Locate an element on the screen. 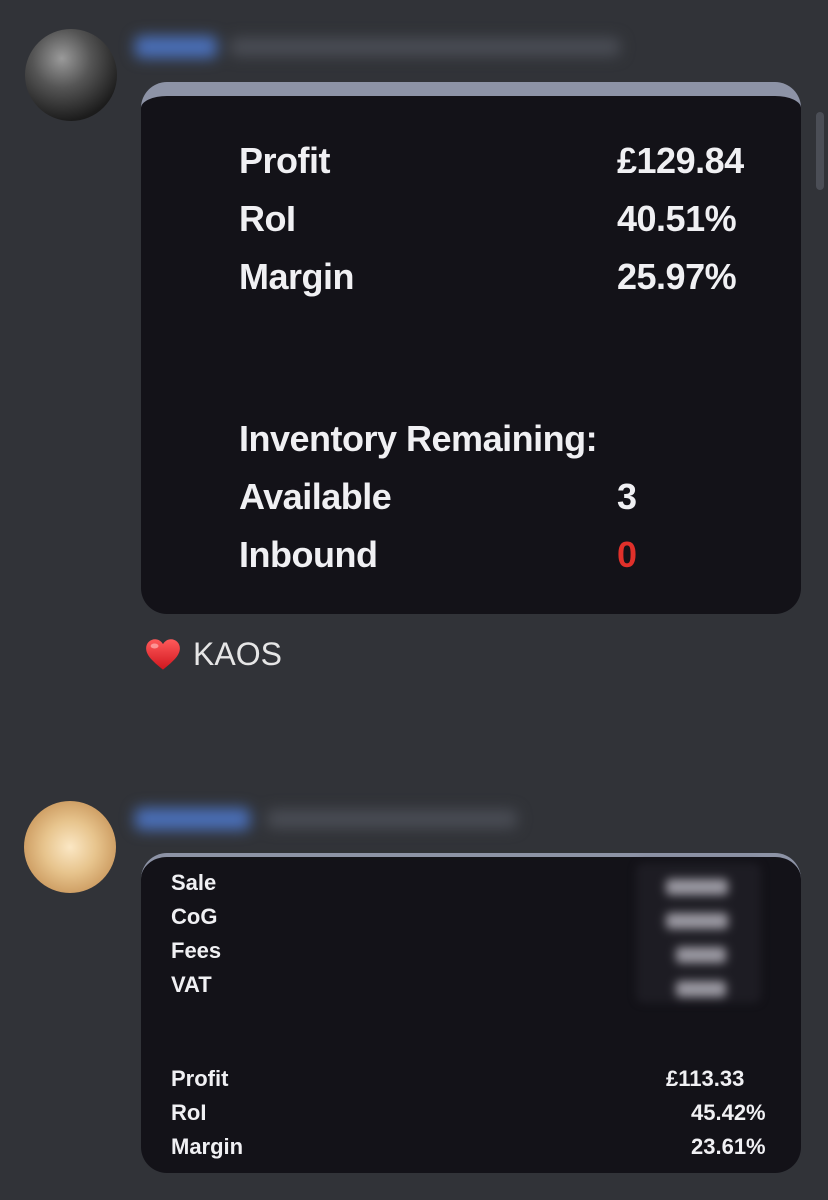 The height and width of the screenshot is (1200, 828). scrollbar is located at coordinates (820, 151).